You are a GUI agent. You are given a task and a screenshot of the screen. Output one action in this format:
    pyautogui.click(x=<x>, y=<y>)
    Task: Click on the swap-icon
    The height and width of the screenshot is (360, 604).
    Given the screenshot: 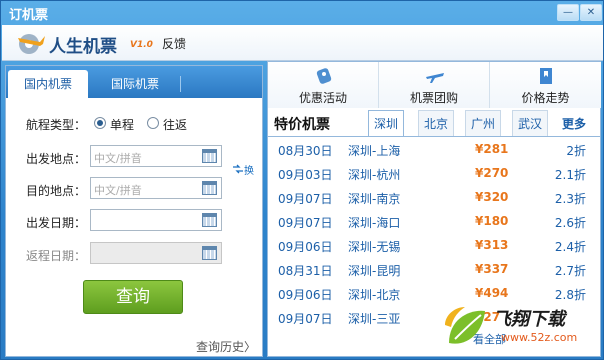 What is the action you would take?
    pyautogui.click(x=238, y=169)
    